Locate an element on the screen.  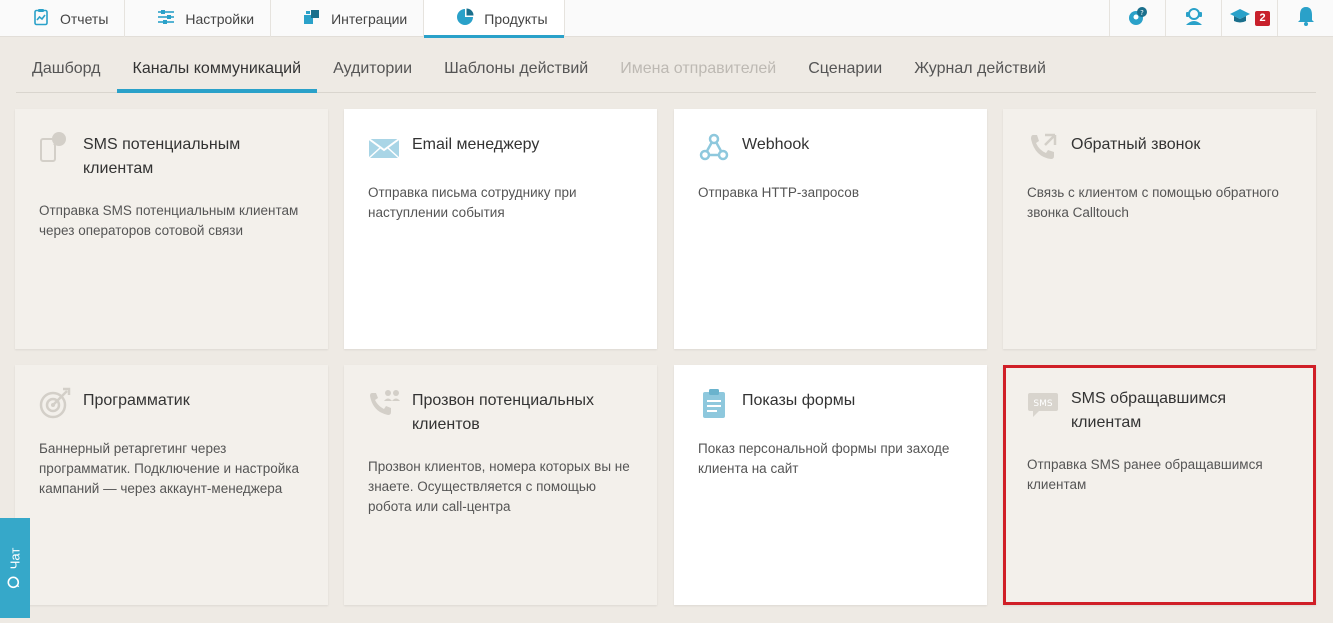
card-title: Webhook is located at coordinates (776, 144).